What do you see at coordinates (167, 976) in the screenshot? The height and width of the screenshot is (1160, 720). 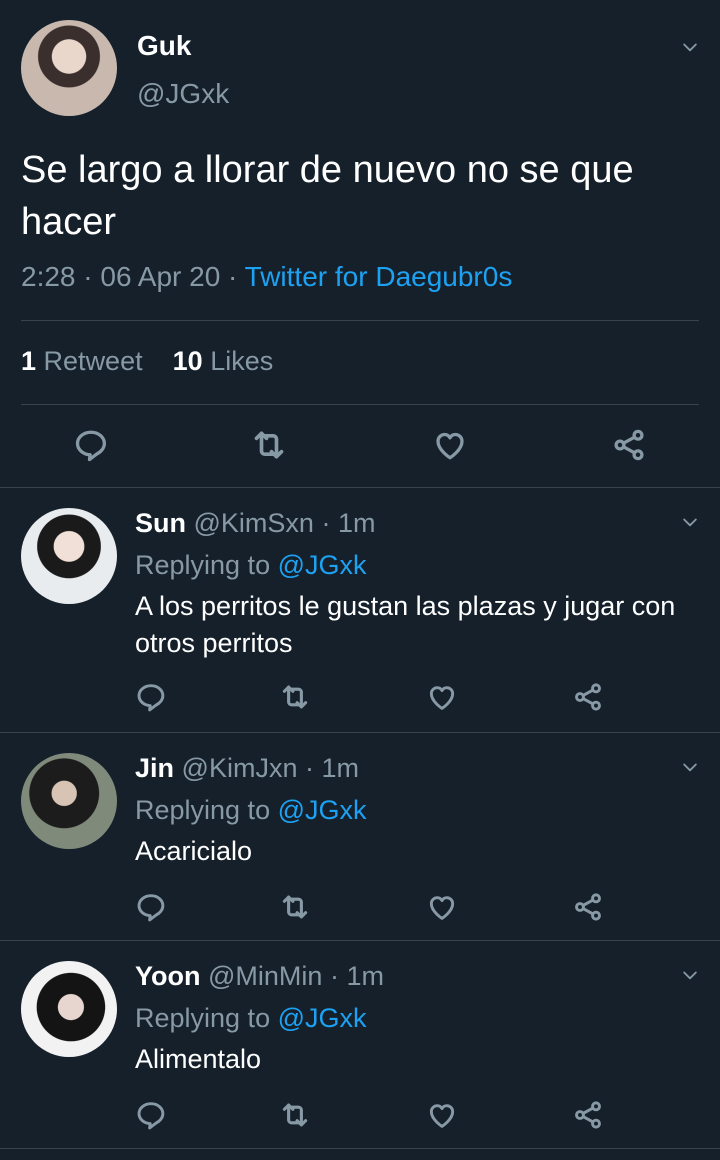 I see `author-name: Yoon` at bounding box center [167, 976].